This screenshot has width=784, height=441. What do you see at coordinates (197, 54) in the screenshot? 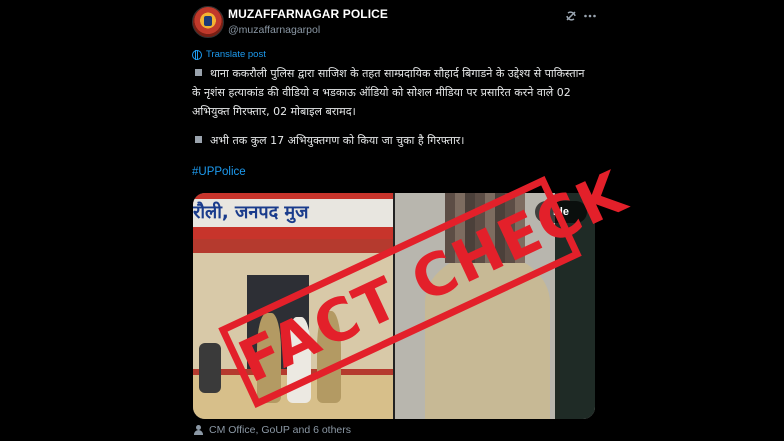
I see `globe-icon` at bounding box center [197, 54].